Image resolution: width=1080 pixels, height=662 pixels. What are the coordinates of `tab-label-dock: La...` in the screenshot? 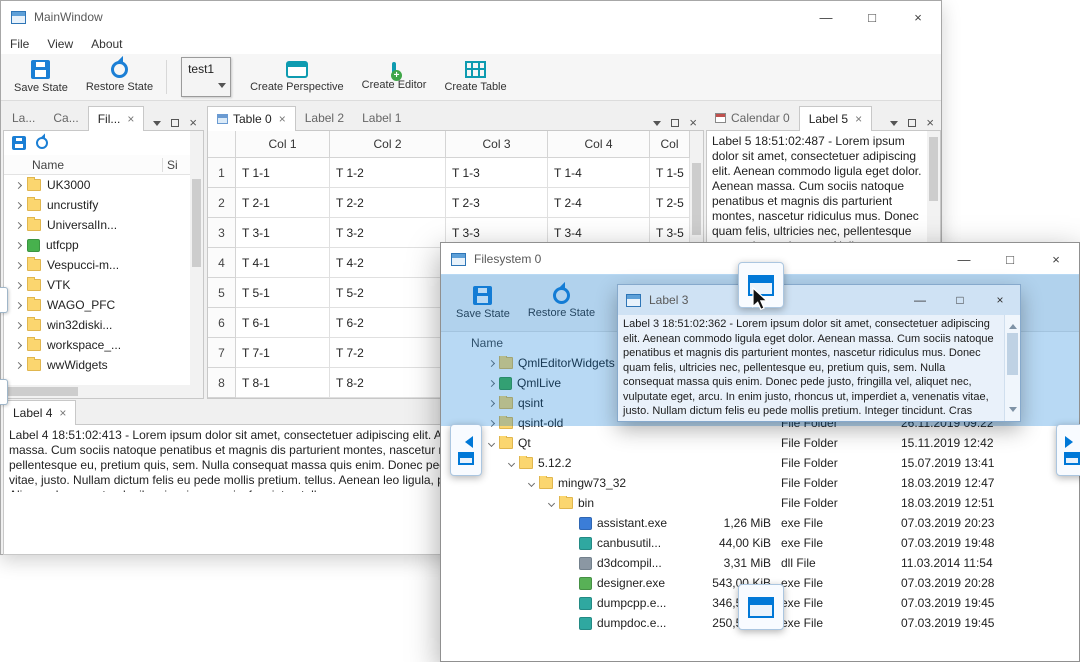 It's located at (23, 118).